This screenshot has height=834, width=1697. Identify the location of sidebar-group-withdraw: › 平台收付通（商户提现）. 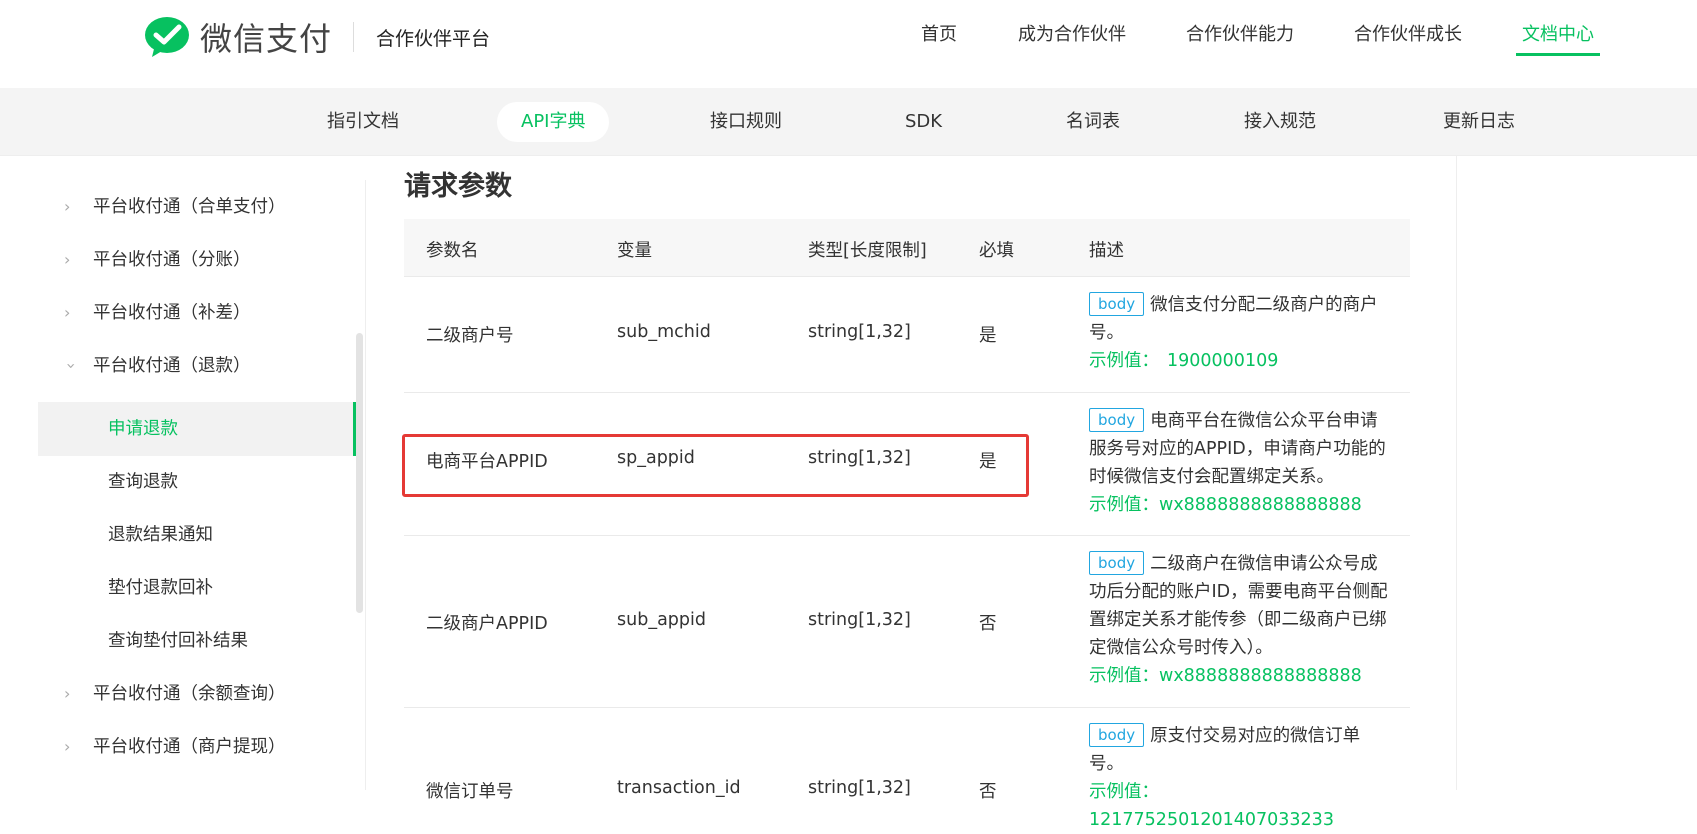
(197, 747).